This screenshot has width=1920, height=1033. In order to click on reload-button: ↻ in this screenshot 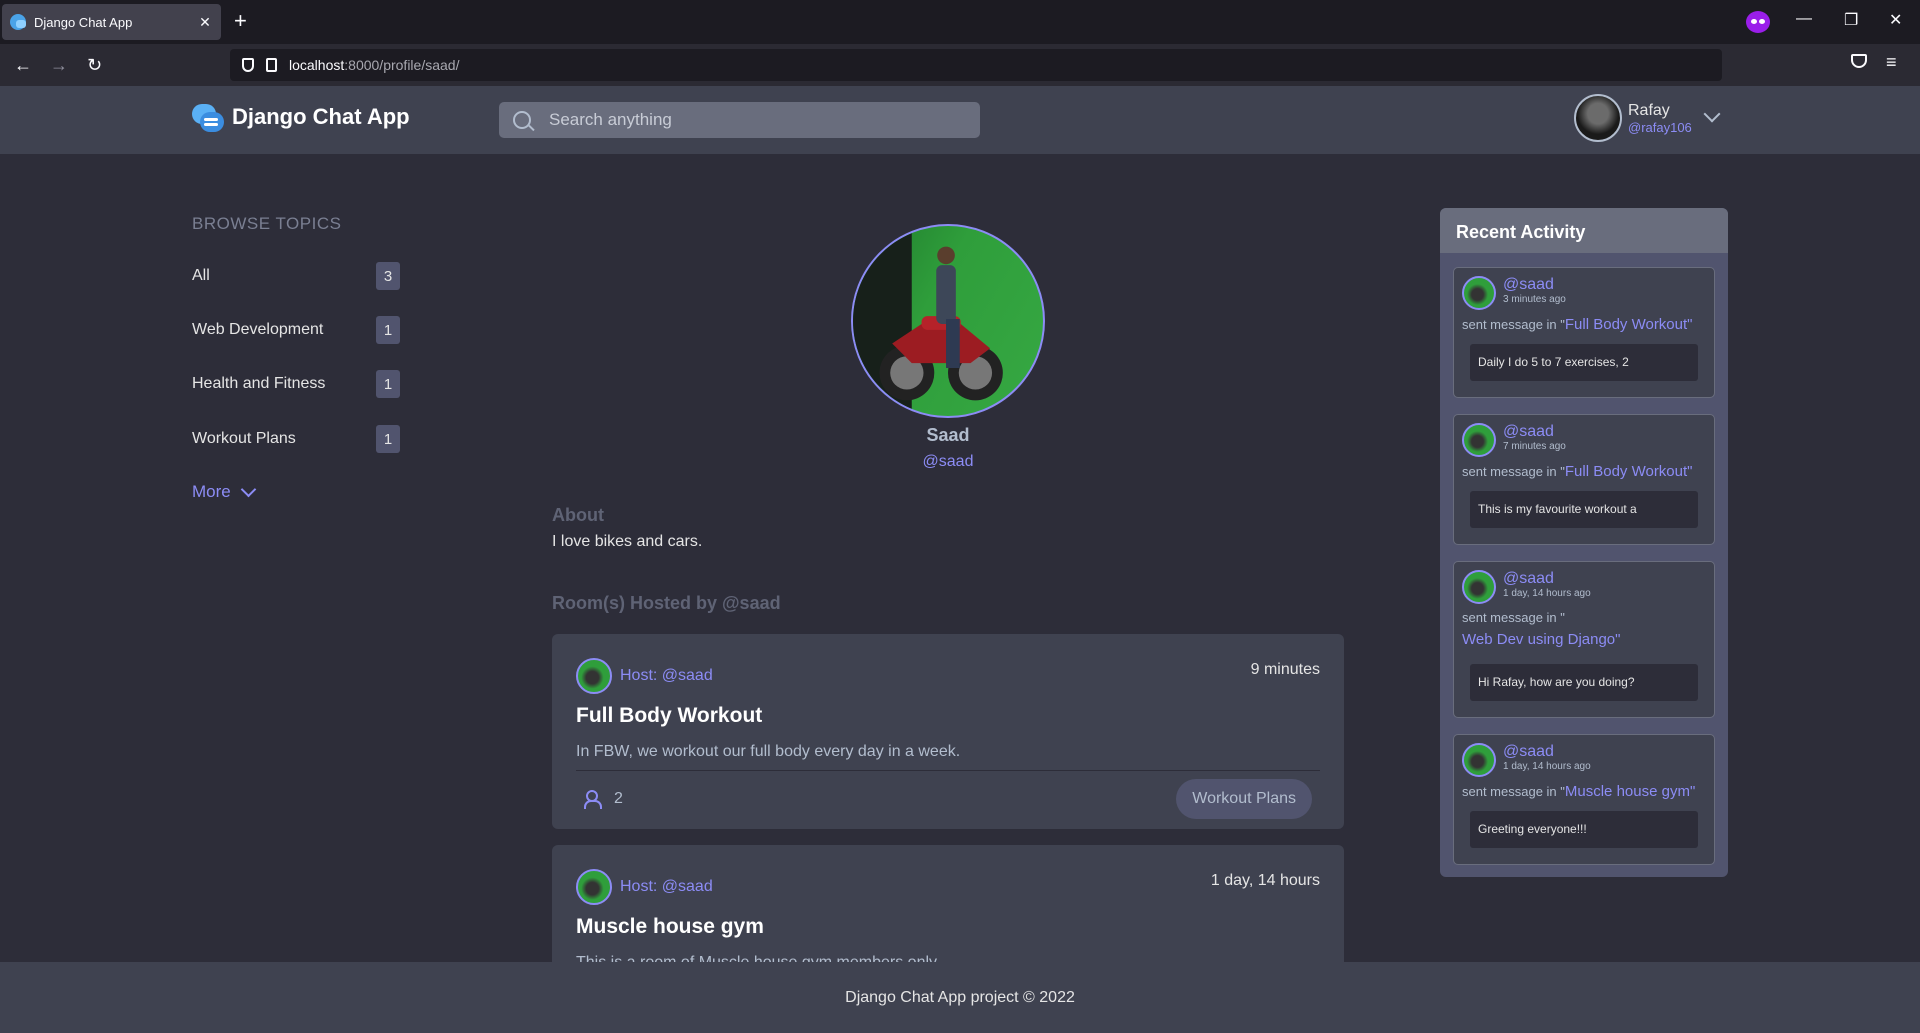, I will do `click(94, 65)`.